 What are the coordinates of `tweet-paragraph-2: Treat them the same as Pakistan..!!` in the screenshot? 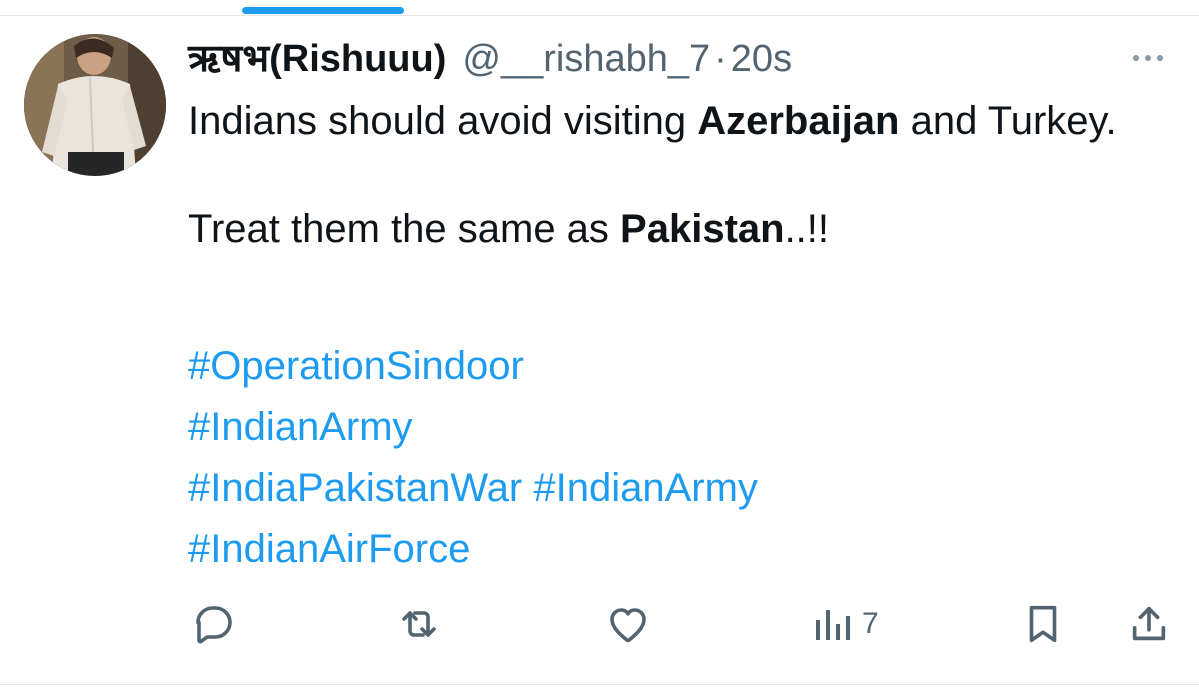 It's located at (683, 229).